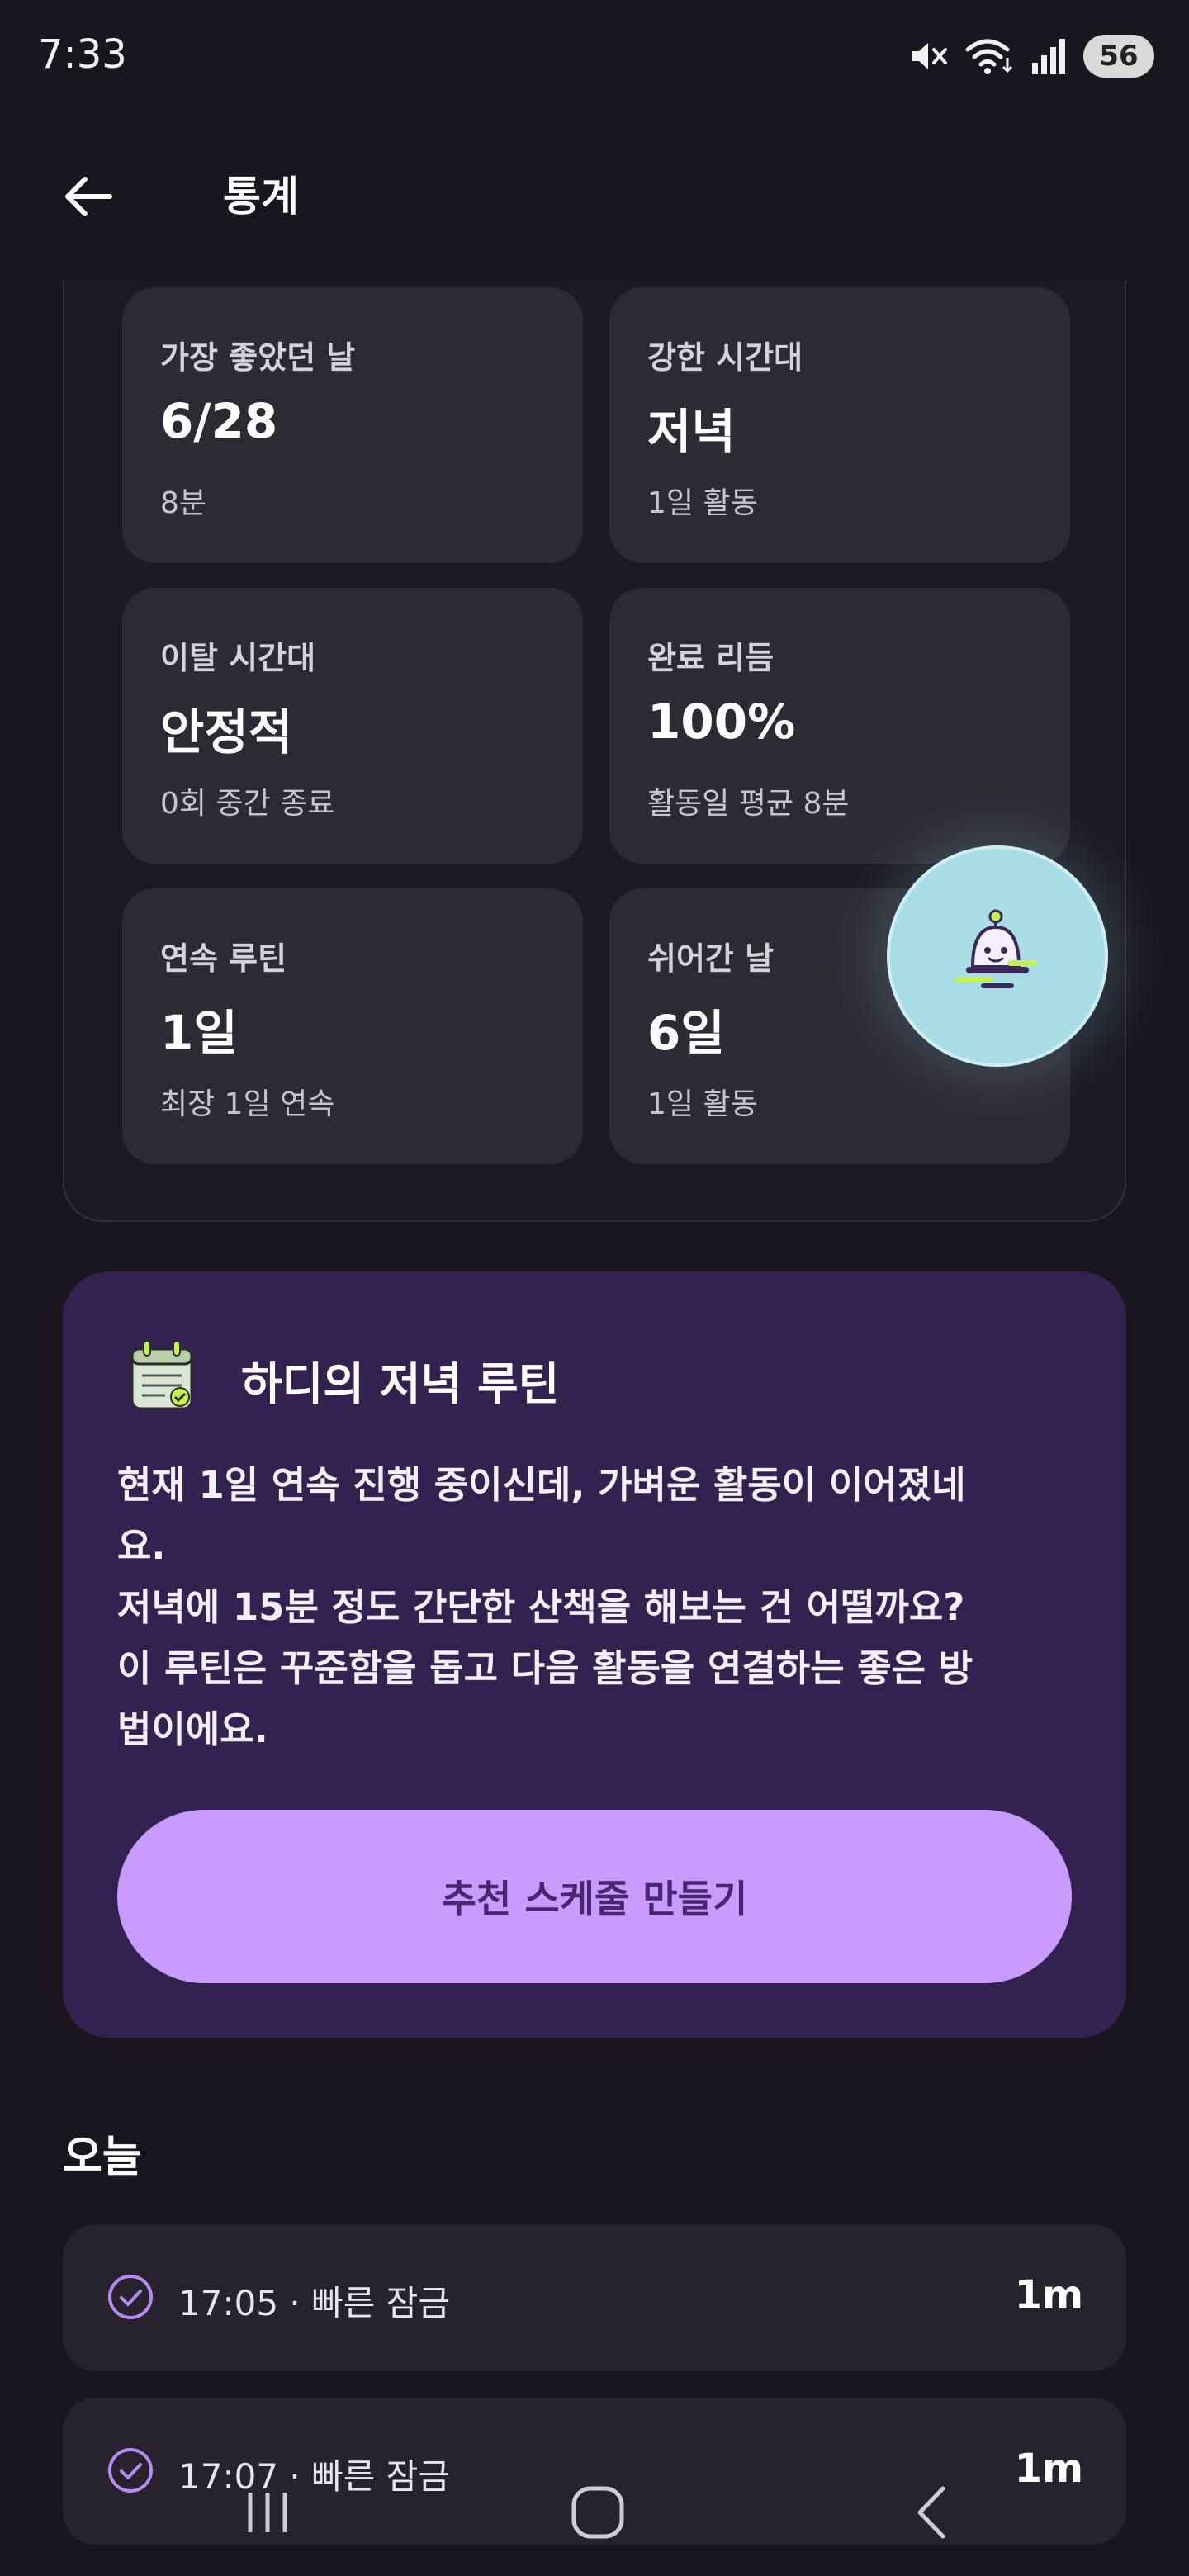 The width and height of the screenshot is (1189, 2576). What do you see at coordinates (1048, 2295) in the screenshot?
I see `activity-duration: 1m` at bounding box center [1048, 2295].